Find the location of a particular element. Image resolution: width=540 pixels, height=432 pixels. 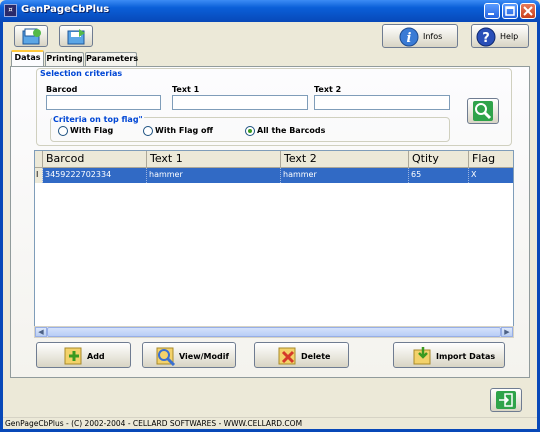

column-header-text1: Text 1 is located at coordinates (214, 159).